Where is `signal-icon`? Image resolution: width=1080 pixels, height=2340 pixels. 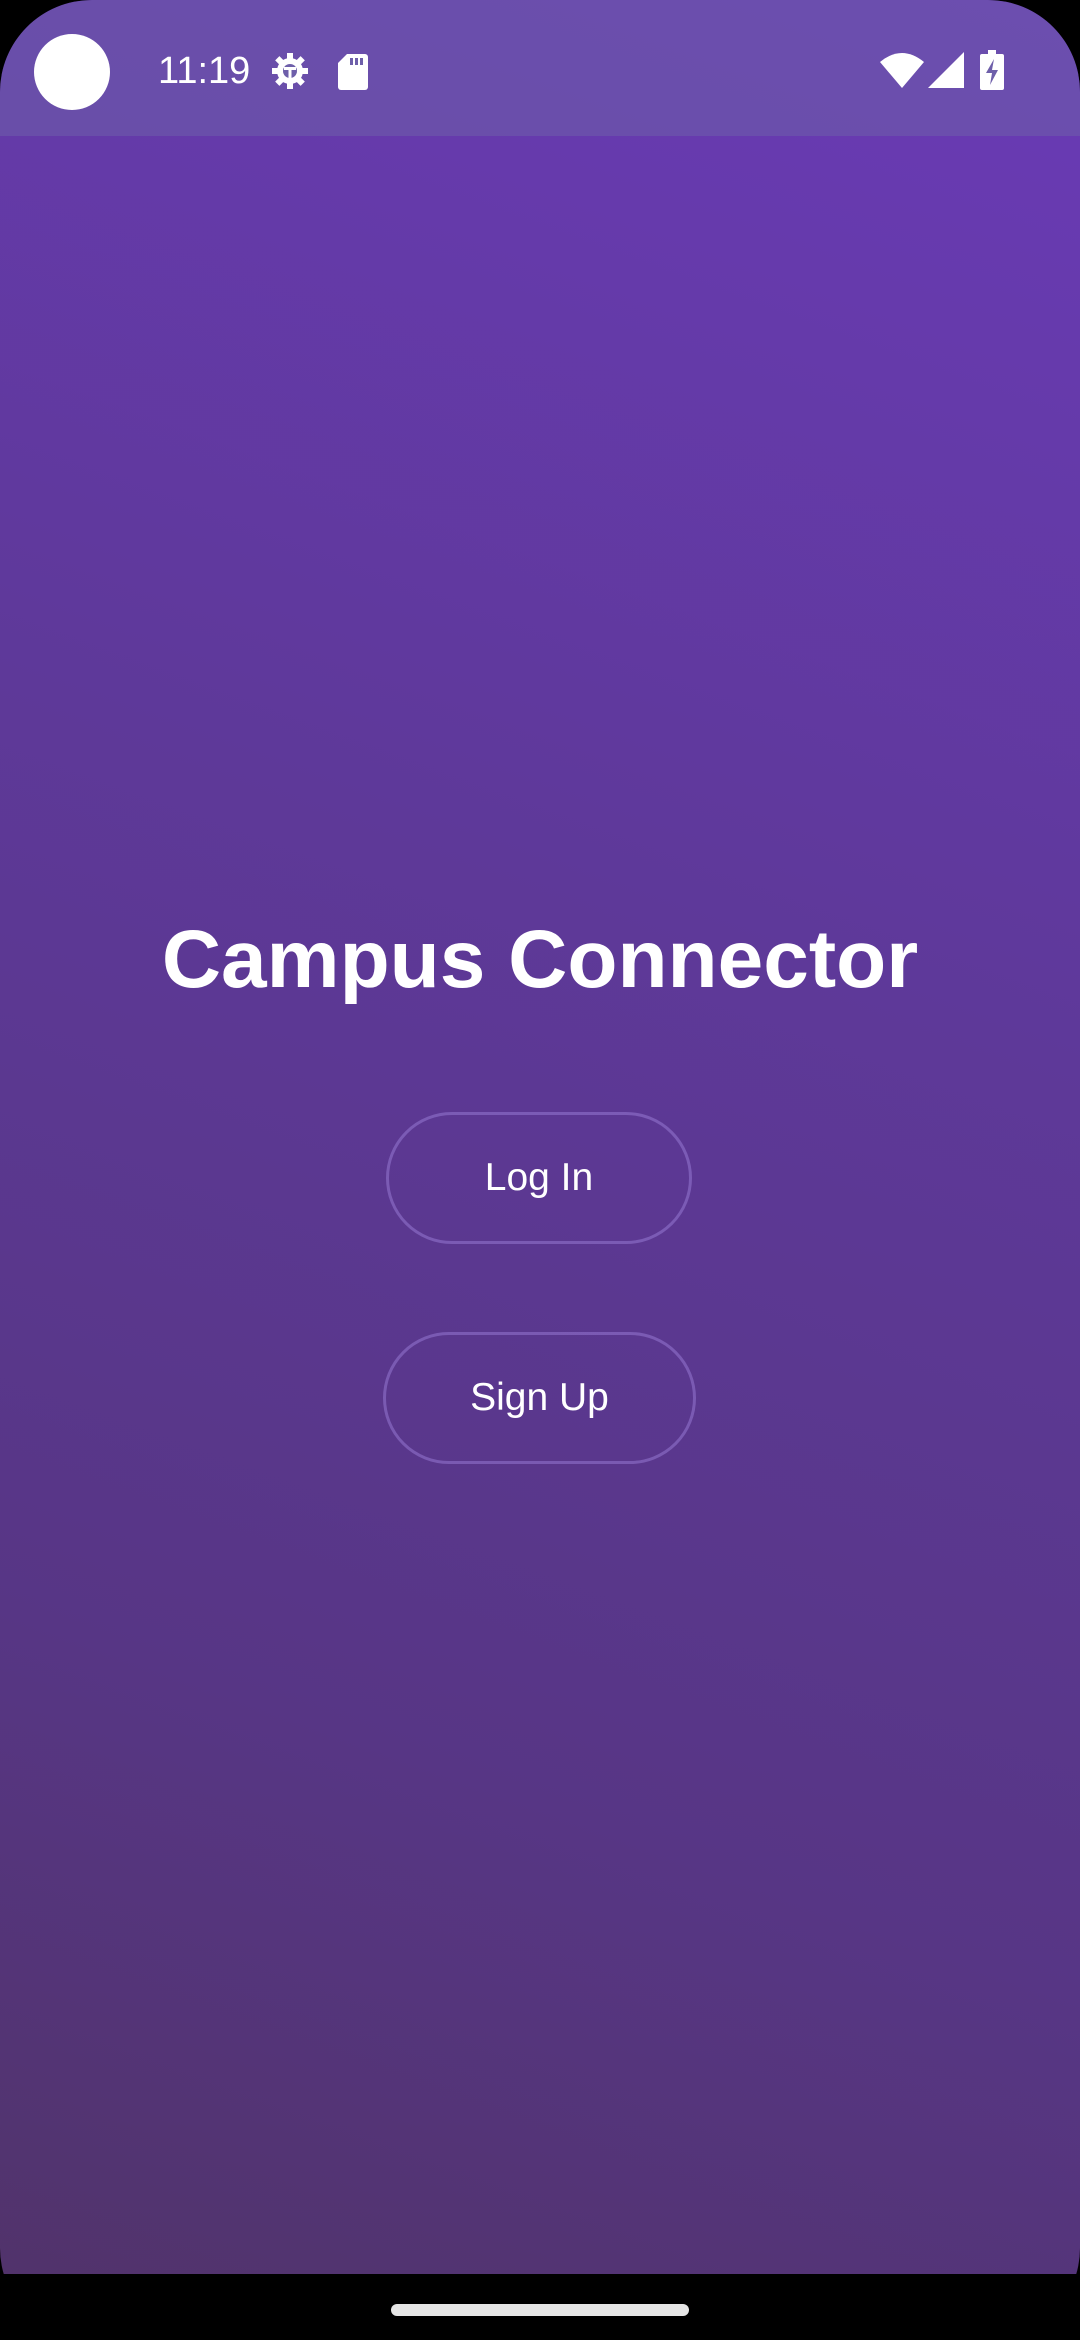 signal-icon is located at coordinates (946, 70).